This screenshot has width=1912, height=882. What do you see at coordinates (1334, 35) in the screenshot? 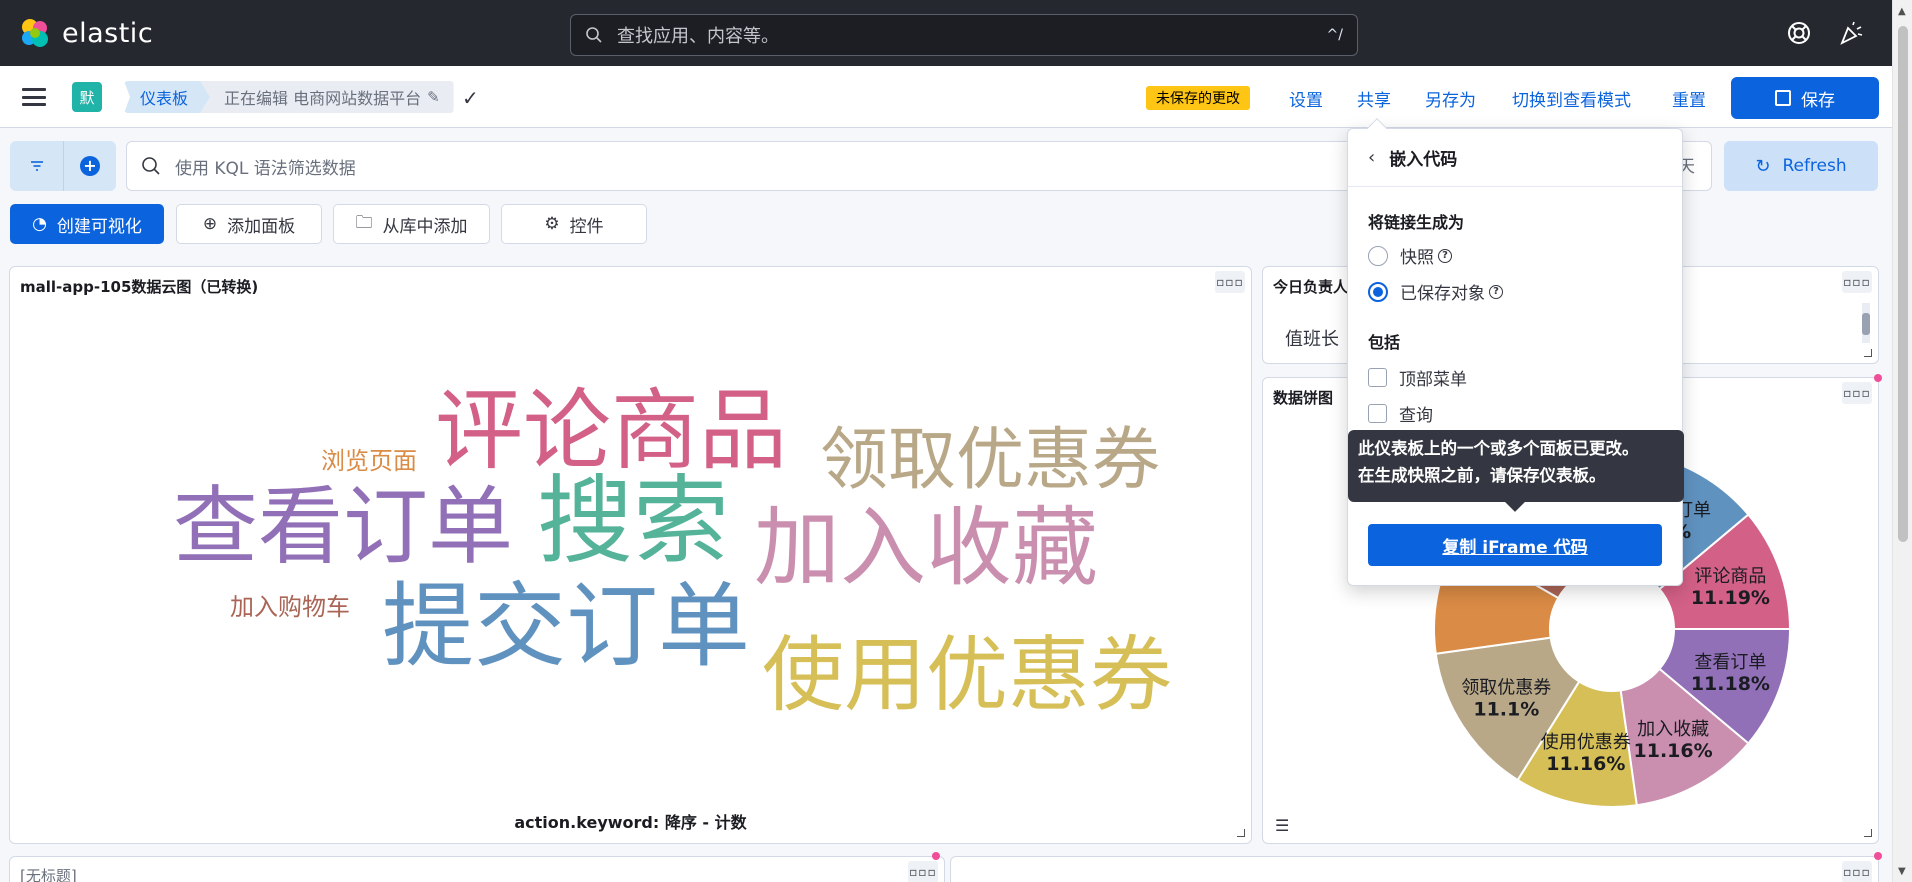
I see `search-shortcut: ^/` at bounding box center [1334, 35].